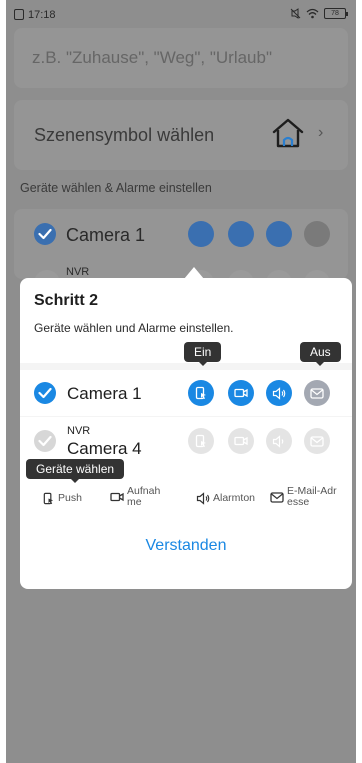  What do you see at coordinates (181, 14) in the screenshot?
I see `status-bar: 17:18 78` at bounding box center [181, 14].